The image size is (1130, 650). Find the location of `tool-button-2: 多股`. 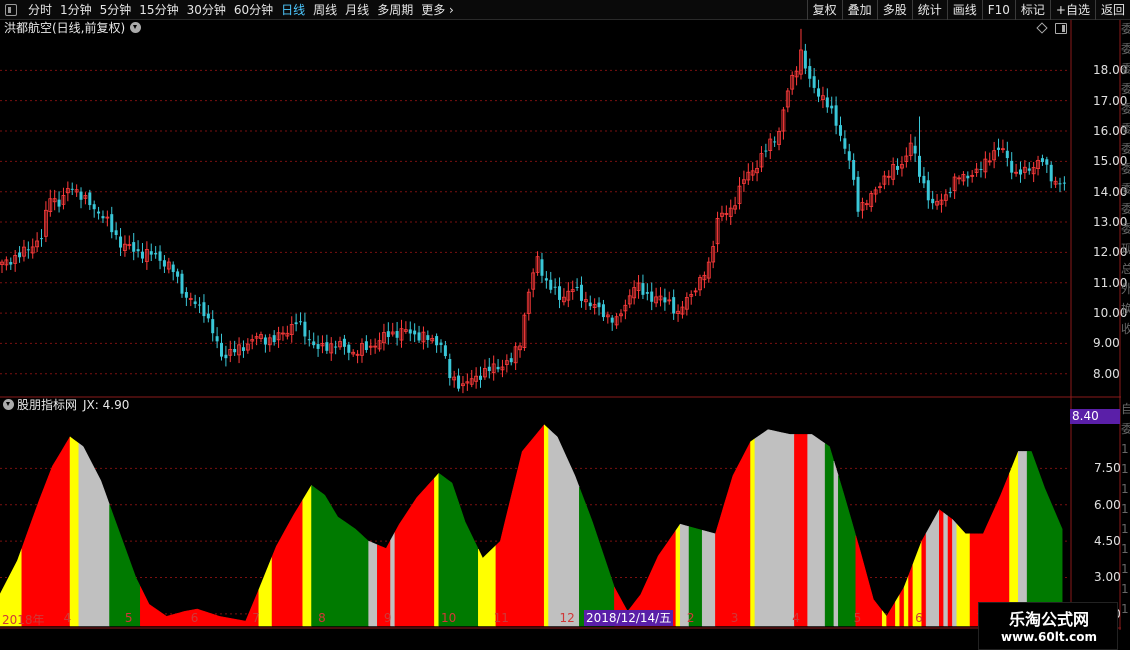

tool-button-2: 多股 is located at coordinates (894, 10).